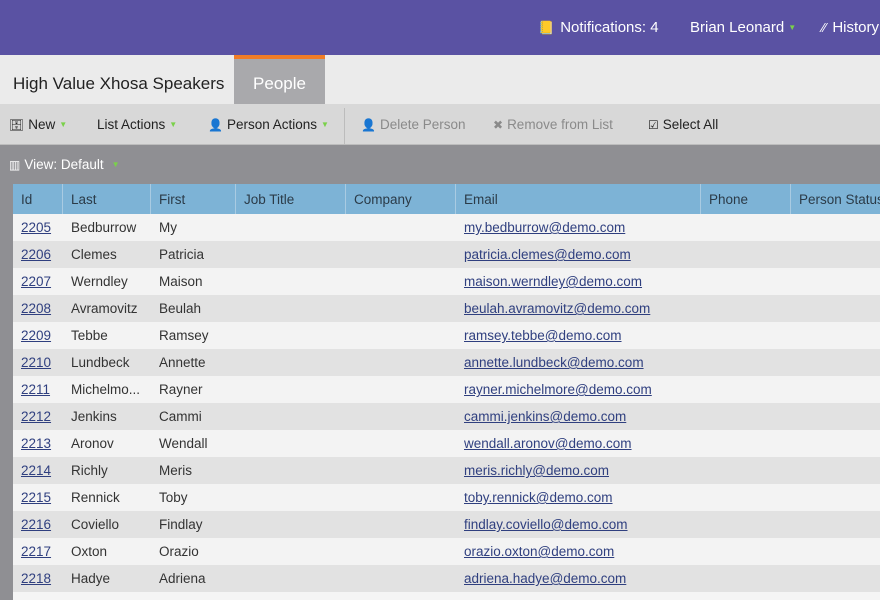 Image resolution: width=880 pixels, height=600 pixels. Describe the element at coordinates (268, 124) in the screenshot. I see `person-actions-button: 👤 Person Actions ▼` at that location.